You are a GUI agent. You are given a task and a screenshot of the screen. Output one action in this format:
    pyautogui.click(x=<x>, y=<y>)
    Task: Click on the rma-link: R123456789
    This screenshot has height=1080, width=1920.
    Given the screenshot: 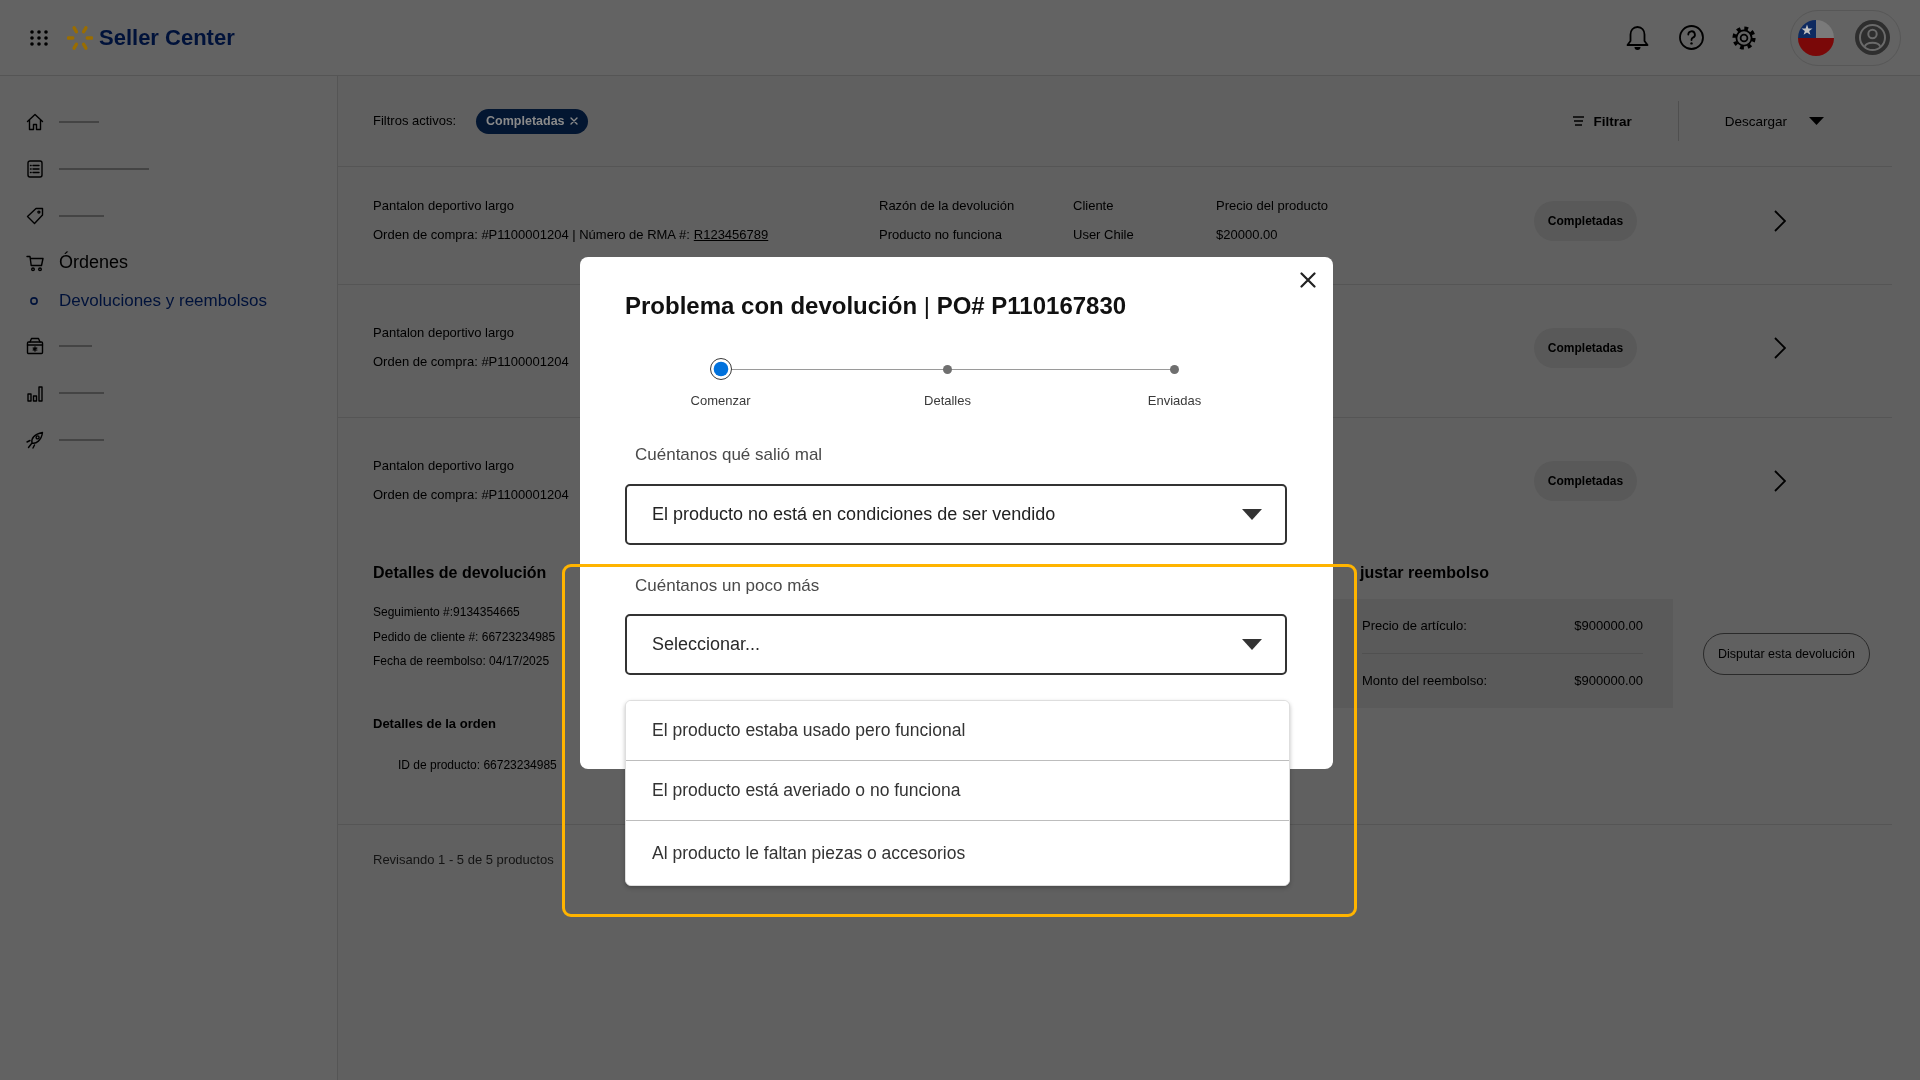 What is the action you would take?
    pyautogui.click(x=731, y=235)
    